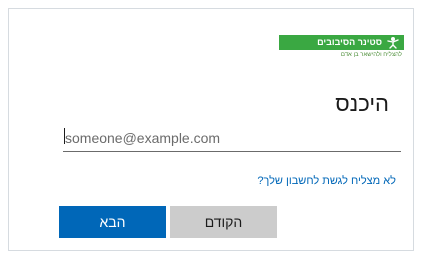 The width and height of the screenshot is (422, 259). Describe the element at coordinates (326, 181) in the screenshot. I see `cant-access-account-link: לא מצליח לגשת לחשבון שלך?` at that location.